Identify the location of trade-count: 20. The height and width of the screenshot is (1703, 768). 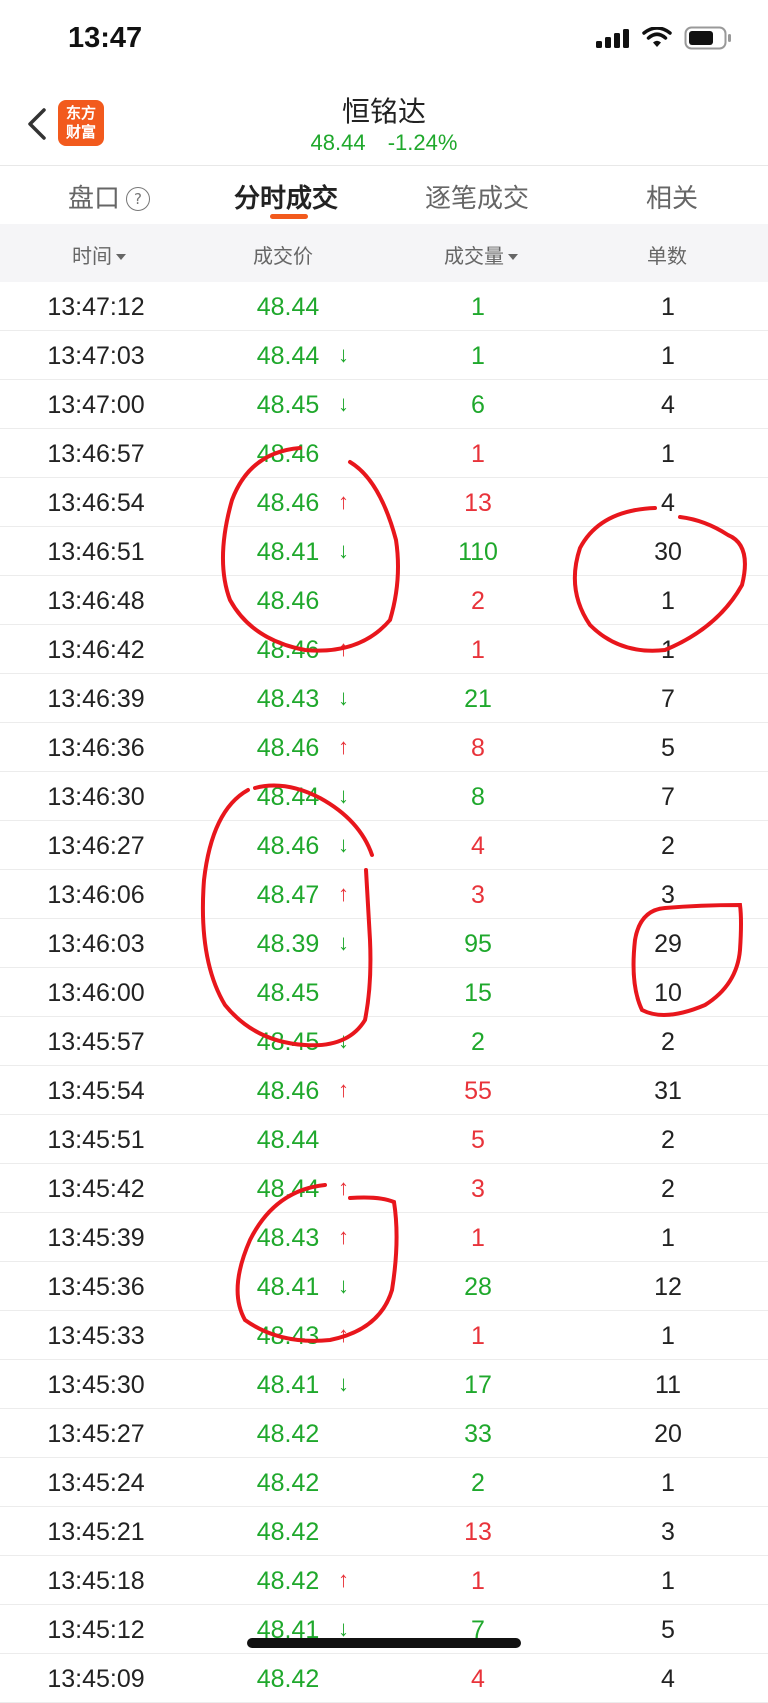
(668, 1434).